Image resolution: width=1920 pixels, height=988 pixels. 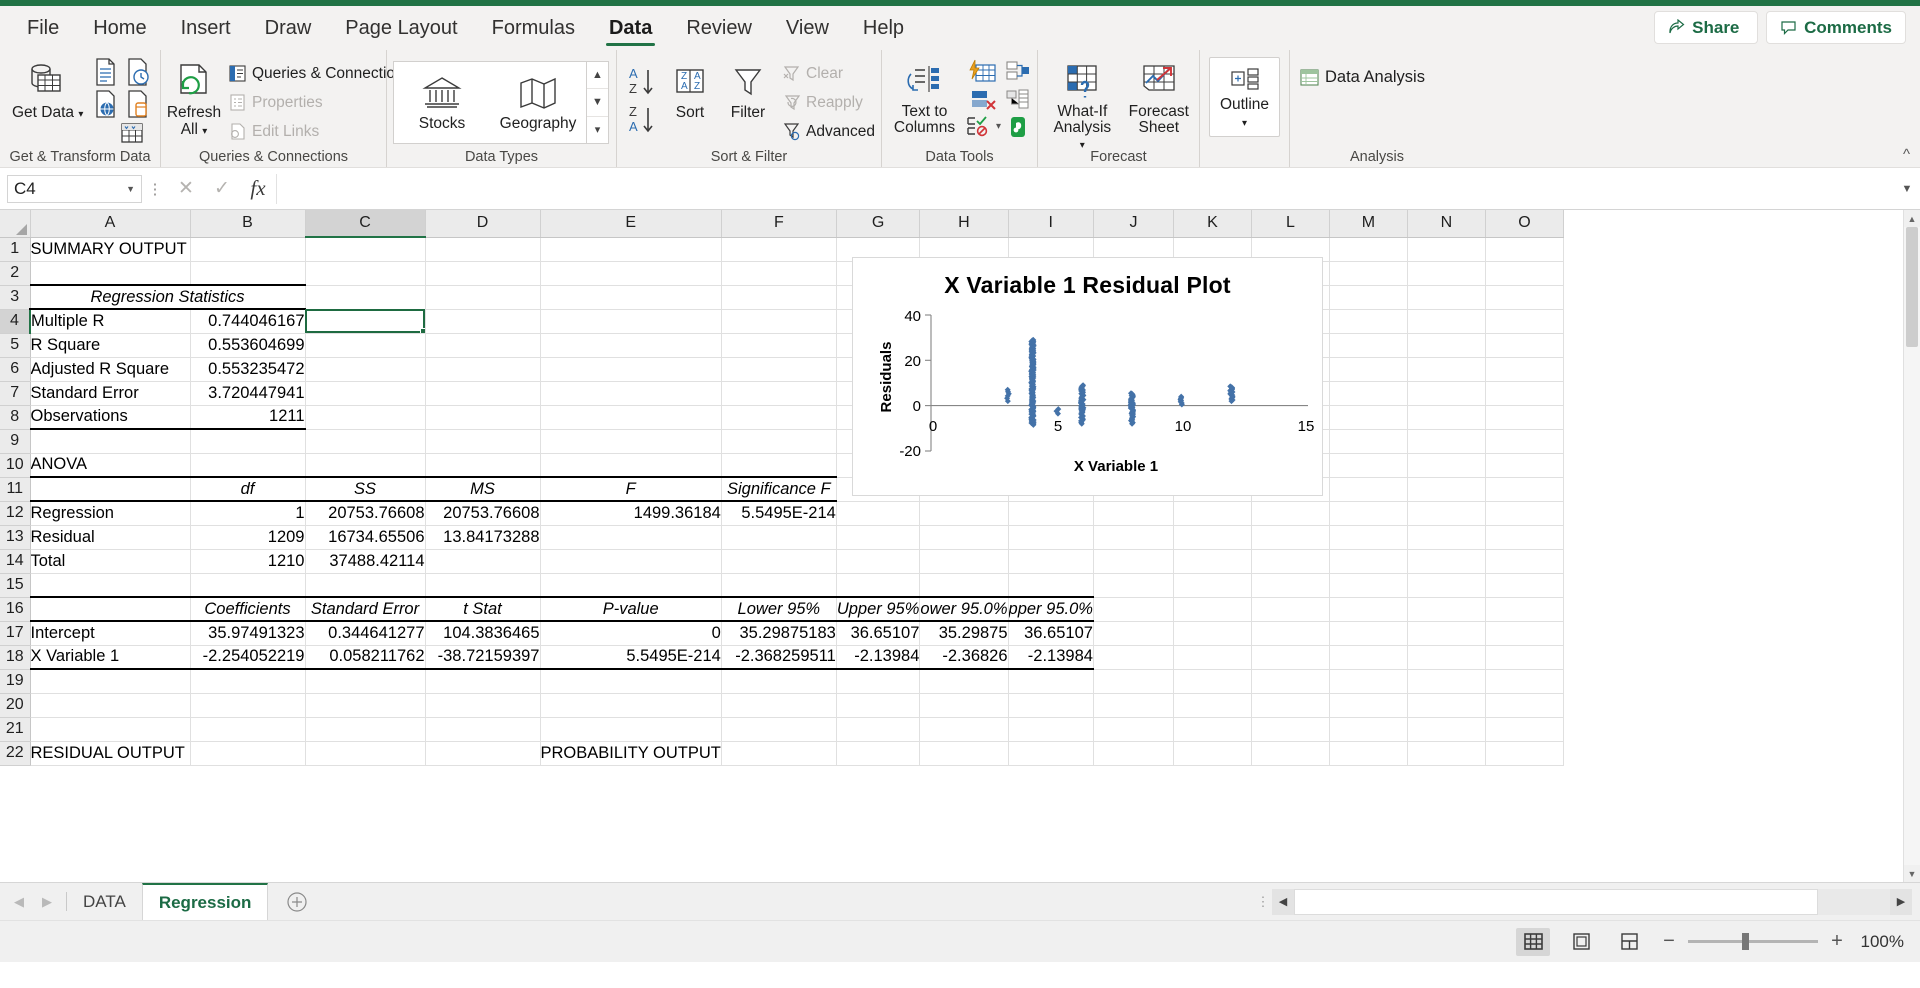 I want to click on cell-L20, so click(x=1290, y=705).